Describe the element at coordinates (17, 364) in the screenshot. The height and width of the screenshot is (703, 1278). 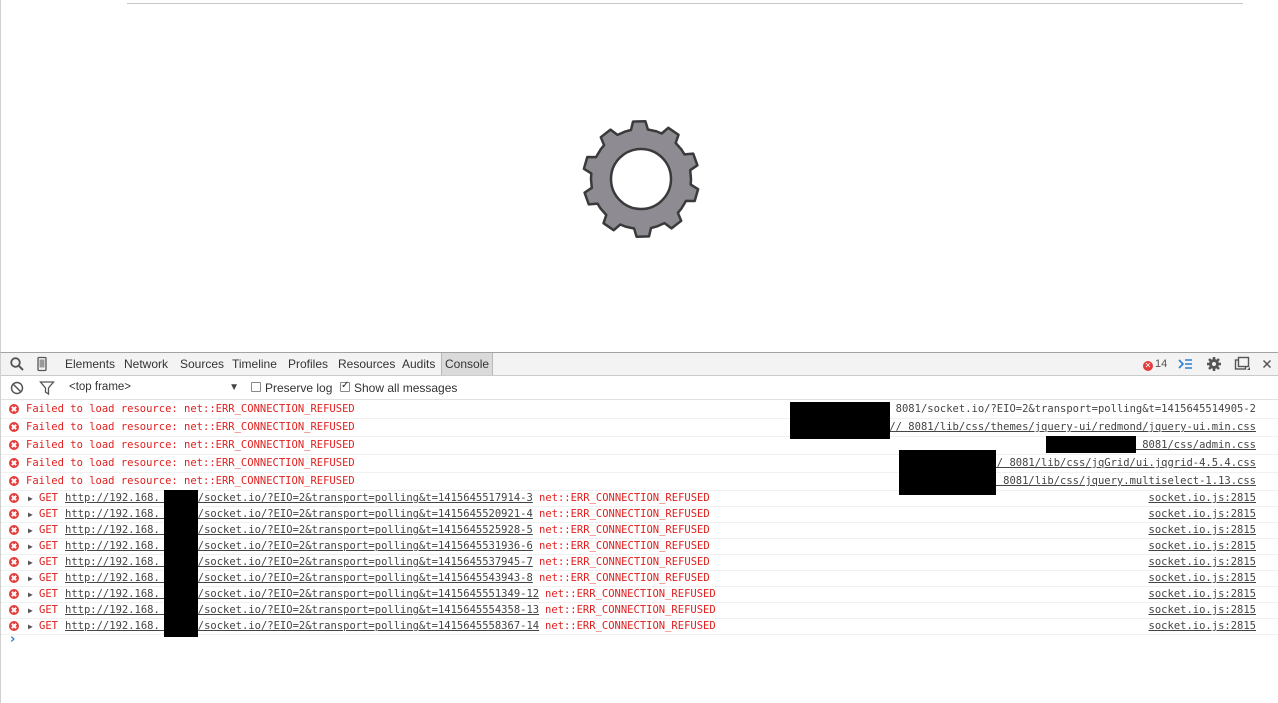
I see `search-icon` at that location.